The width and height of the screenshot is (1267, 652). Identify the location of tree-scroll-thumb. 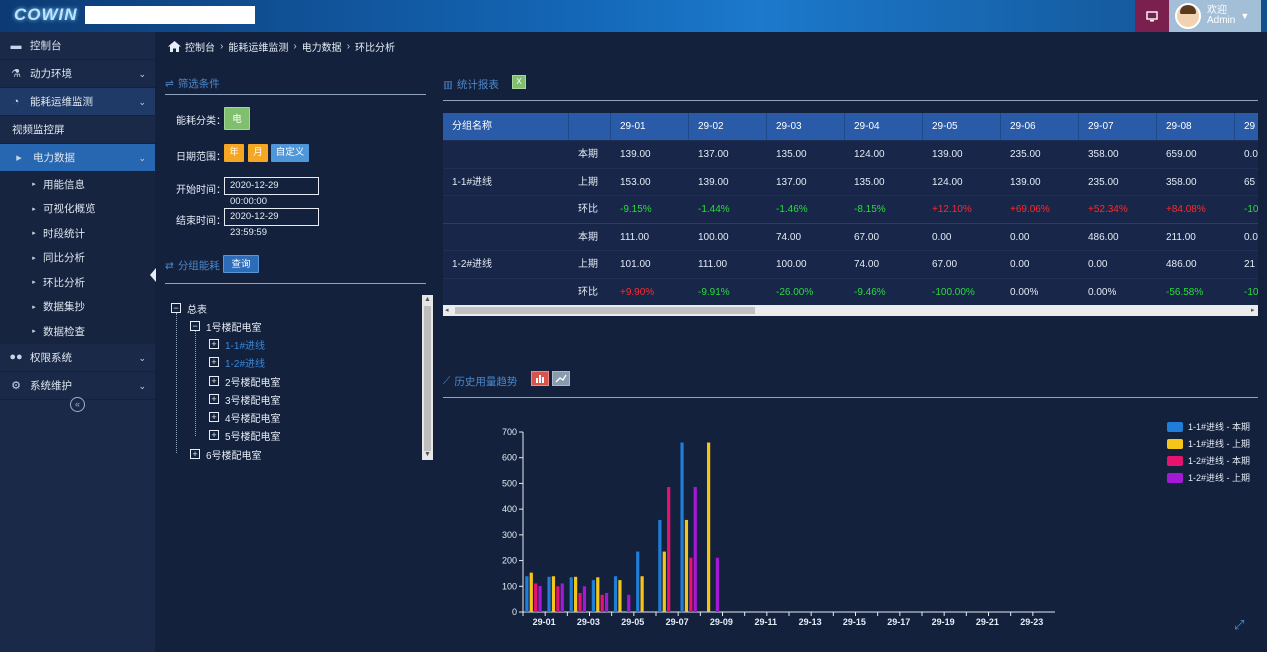
(427, 378).